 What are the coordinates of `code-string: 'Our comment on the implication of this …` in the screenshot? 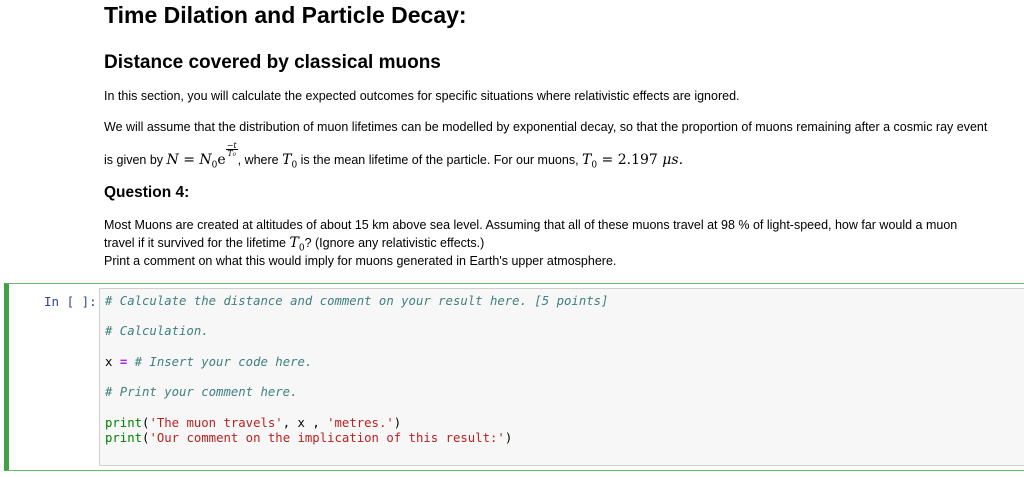 It's located at (327, 438).